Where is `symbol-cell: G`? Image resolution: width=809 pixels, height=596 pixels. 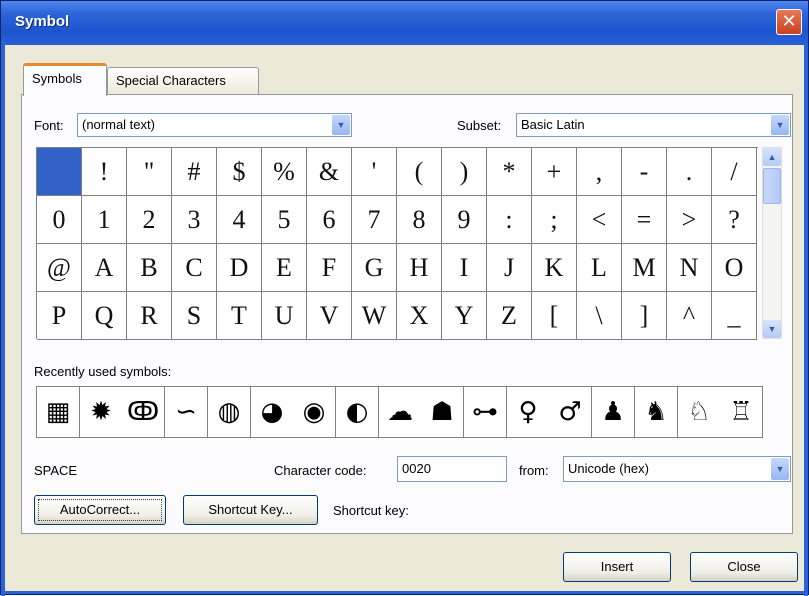 symbol-cell: G is located at coordinates (374, 268).